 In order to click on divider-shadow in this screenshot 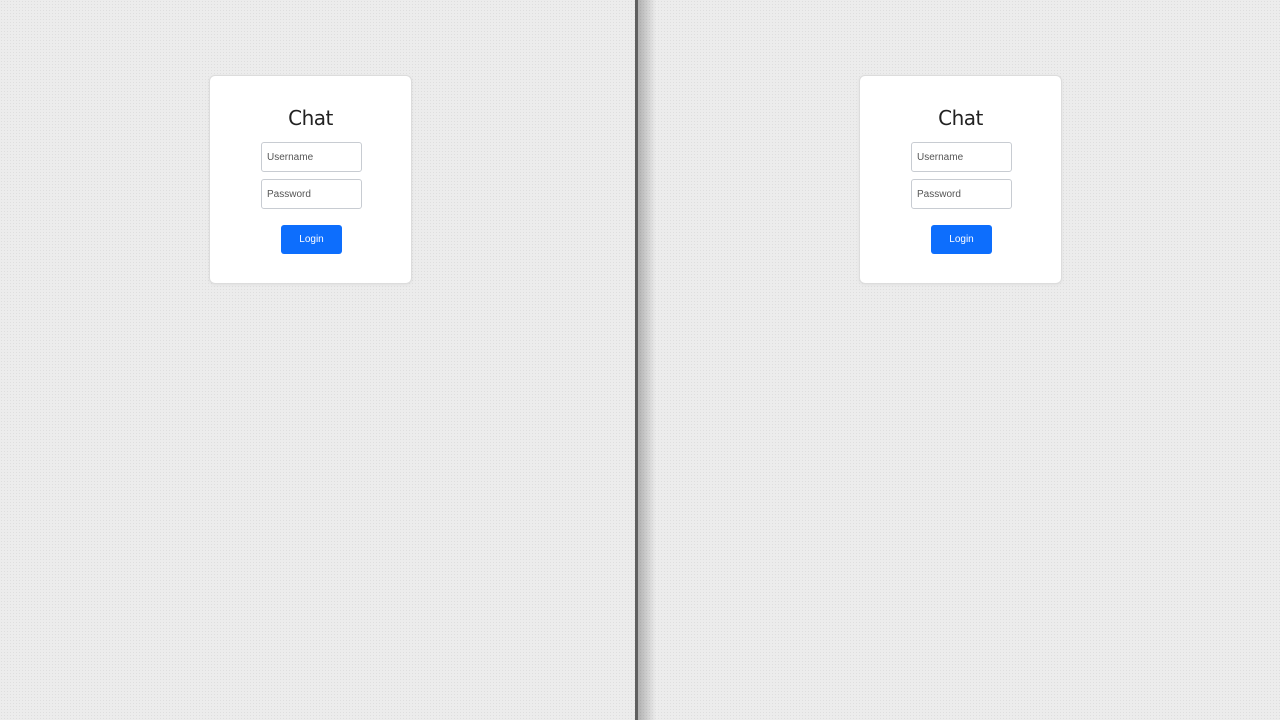, I will do `click(647, 360)`.